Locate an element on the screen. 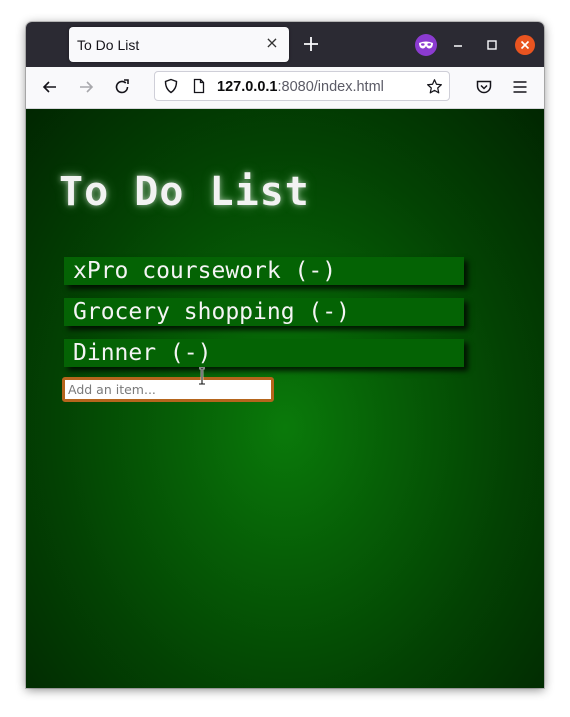  todo-item: Grocery shopping (-) is located at coordinates (264, 312).